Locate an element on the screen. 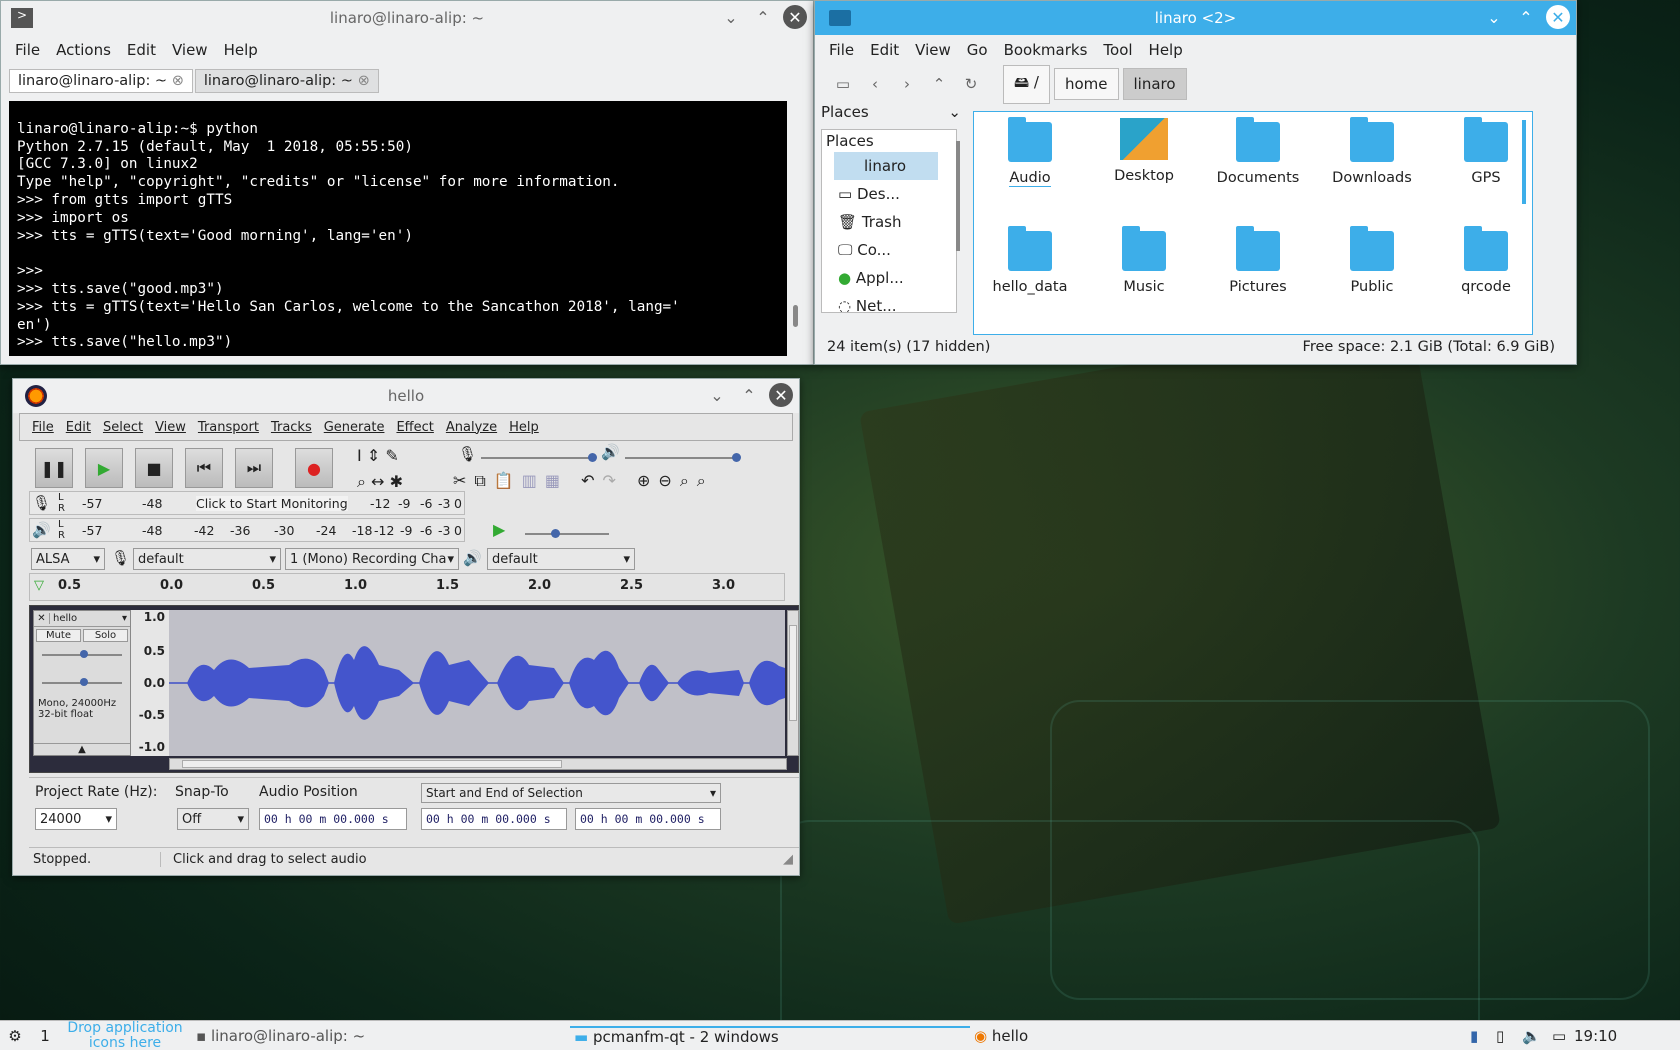  terminal-titlebar: > linaro@linaro-alip: ~ ⌄ ⌃ ✕ is located at coordinates (407, 18).